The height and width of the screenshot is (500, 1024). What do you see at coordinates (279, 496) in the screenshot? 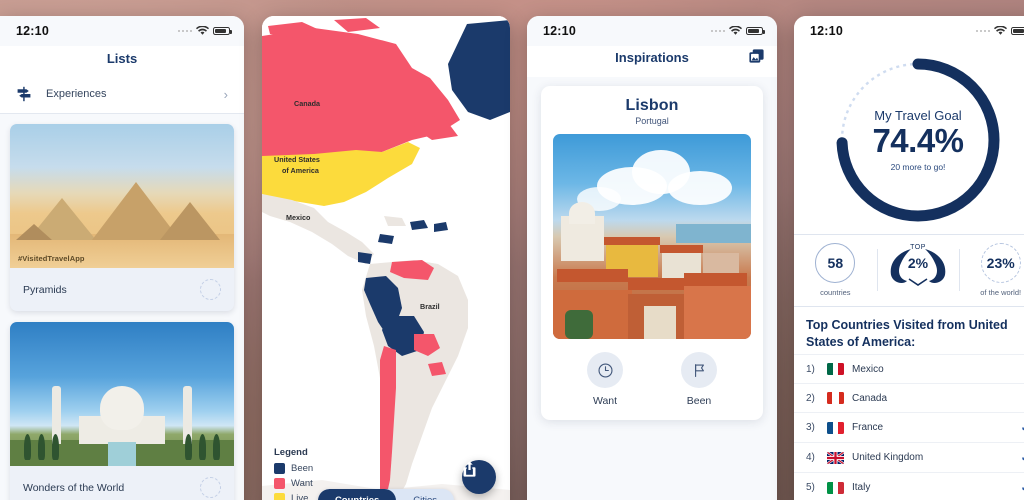
I see `legend-swatch-live` at bounding box center [279, 496].